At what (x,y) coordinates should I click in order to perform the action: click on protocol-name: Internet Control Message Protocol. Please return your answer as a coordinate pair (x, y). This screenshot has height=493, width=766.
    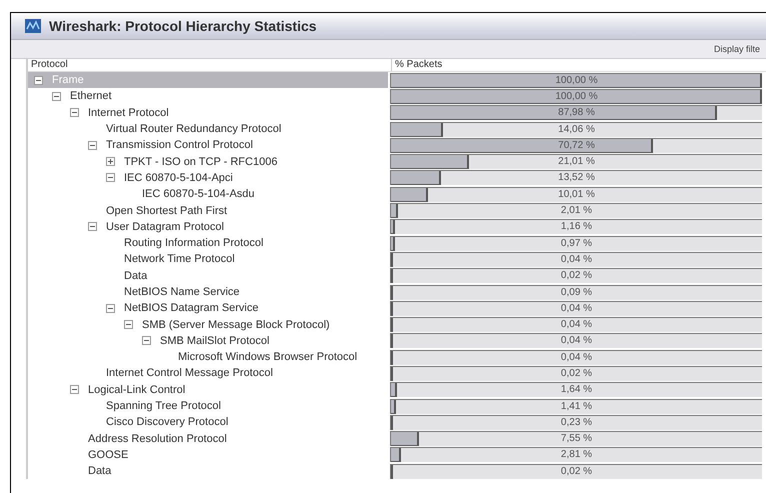
    Looking at the image, I should click on (189, 373).